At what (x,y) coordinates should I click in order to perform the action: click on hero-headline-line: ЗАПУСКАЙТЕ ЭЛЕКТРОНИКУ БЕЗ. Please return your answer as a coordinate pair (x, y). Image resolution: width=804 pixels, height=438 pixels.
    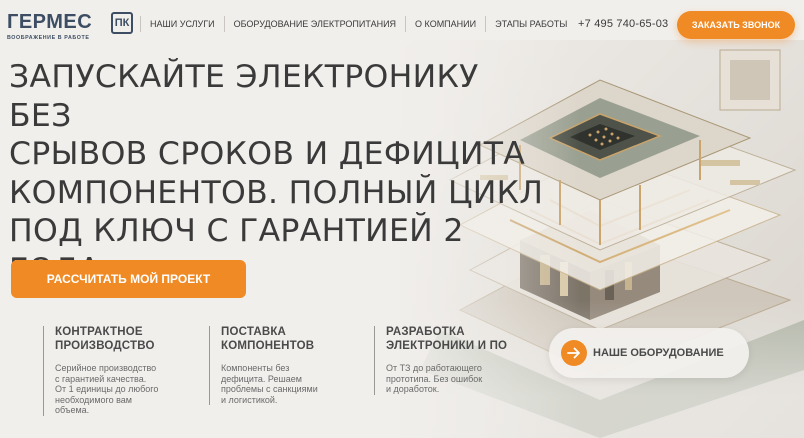
    Looking at the image, I should click on (244, 96).